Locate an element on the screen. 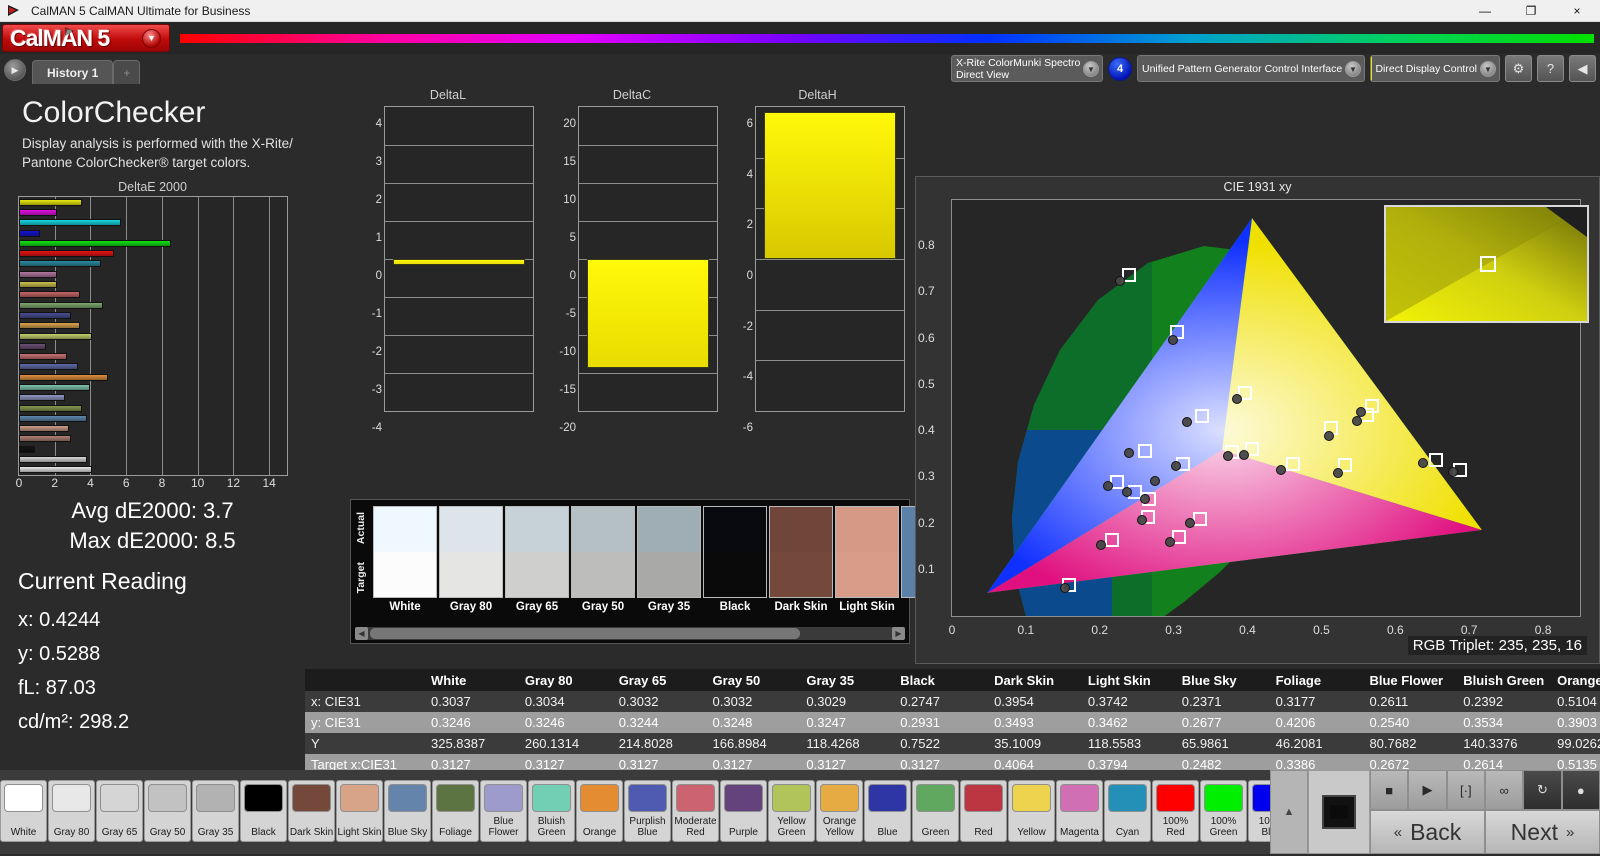 The height and width of the screenshot is (856, 1600). patch-swatch-button: Gray 50 is located at coordinates (167, 811).